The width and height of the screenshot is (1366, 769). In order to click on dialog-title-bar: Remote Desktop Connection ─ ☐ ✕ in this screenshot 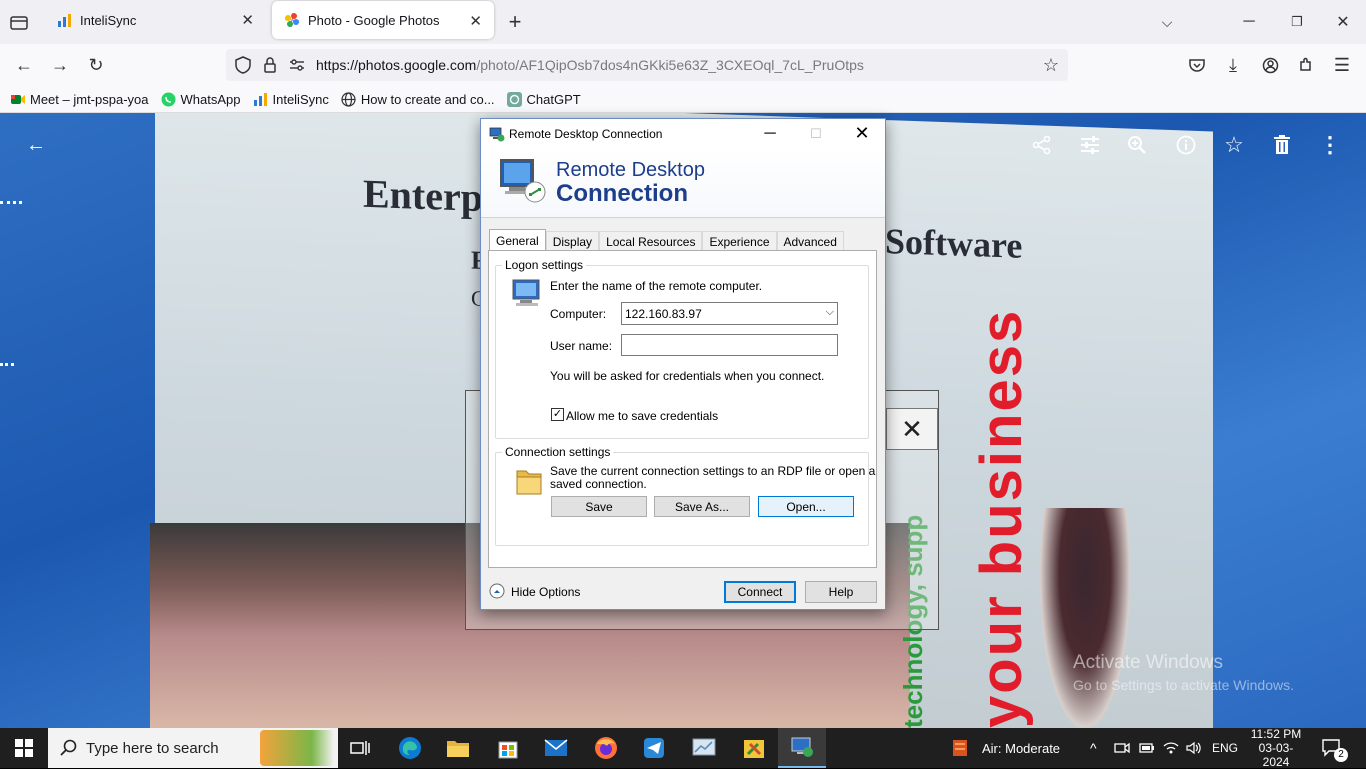, I will do `click(683, 133)`.